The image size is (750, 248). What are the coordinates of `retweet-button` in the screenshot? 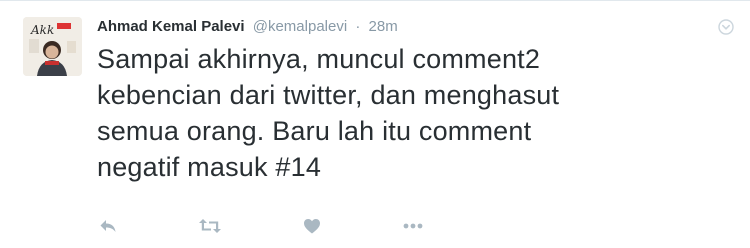 It's located at (210, 226).